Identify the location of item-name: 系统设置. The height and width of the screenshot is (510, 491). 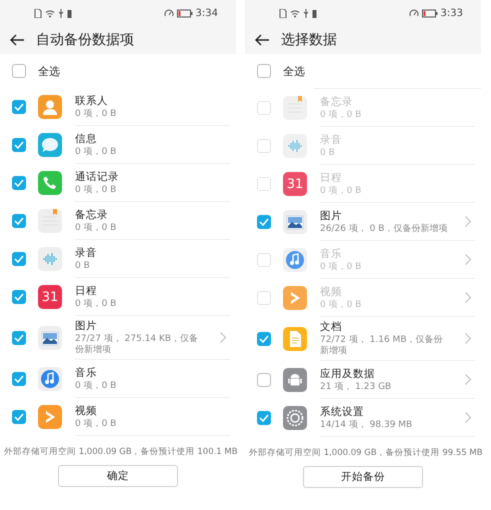
(342, 411).